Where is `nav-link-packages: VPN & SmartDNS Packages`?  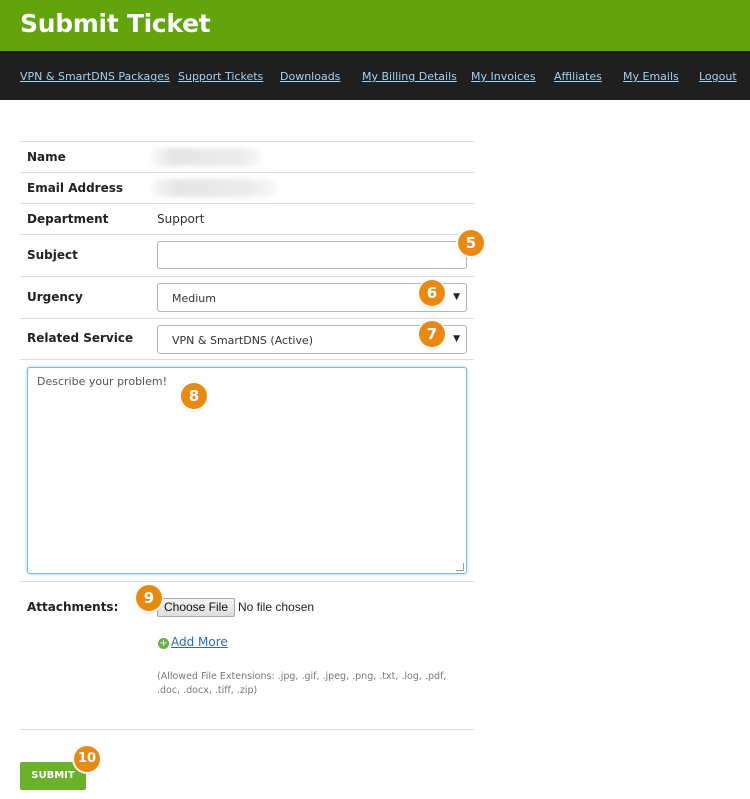
nav-link-packages: VPN & SmartDNS Packages is located at coordinates (95, 76).